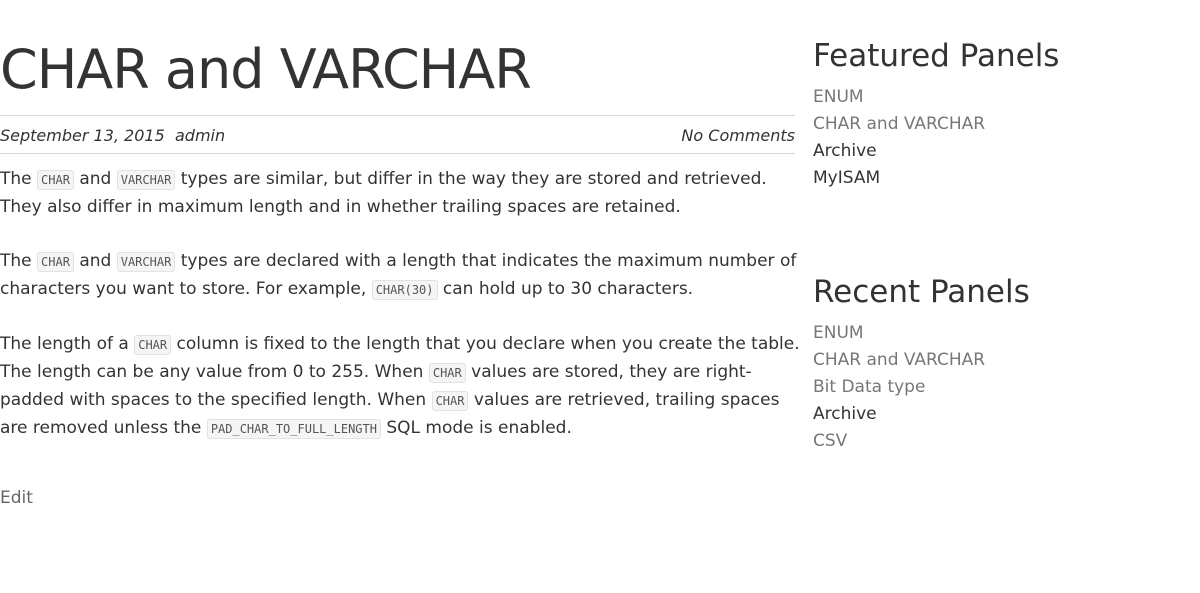 The width and height of the screenshot is (1200, 593). I want to click on featured-panels-list: ENUM CHAR and VARCHAR Archive MyISAM, so click(899, 138).